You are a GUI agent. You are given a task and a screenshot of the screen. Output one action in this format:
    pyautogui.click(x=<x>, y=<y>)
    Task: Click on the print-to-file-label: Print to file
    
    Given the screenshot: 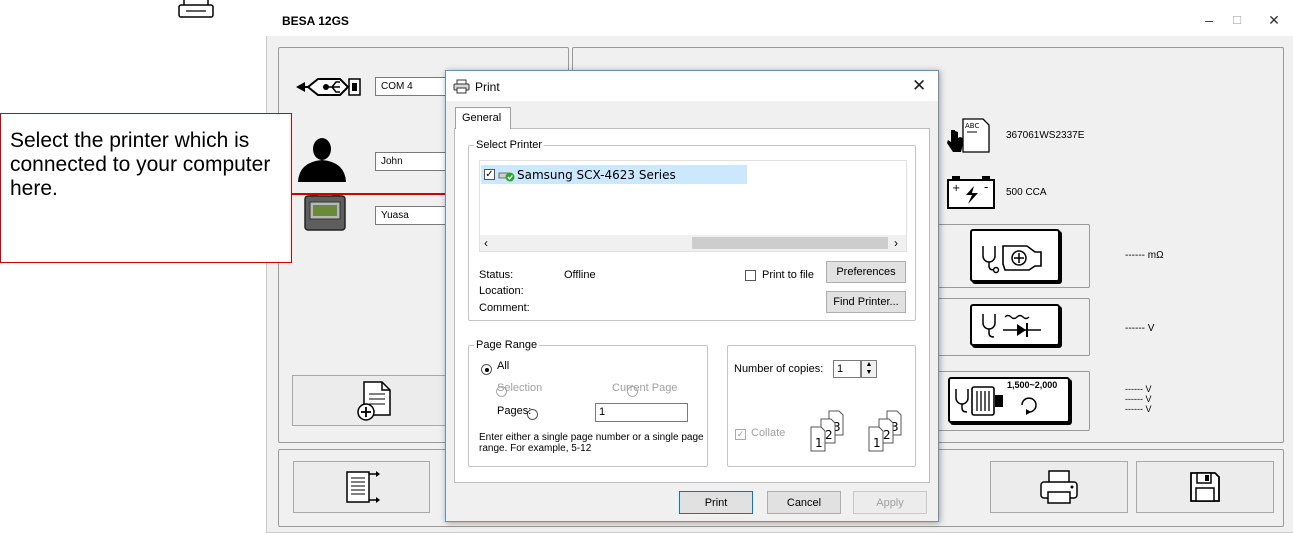 What is the action you would take?
    pyautogui.click(x=788, y=275)
    